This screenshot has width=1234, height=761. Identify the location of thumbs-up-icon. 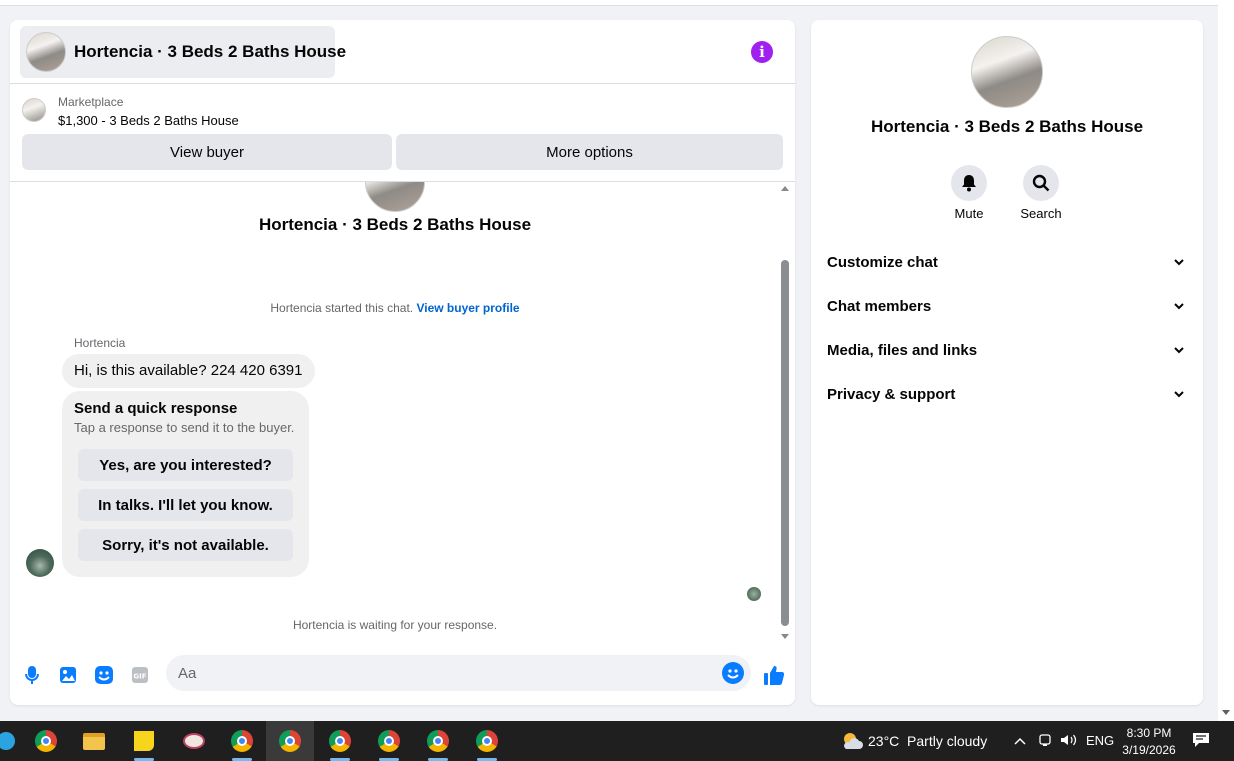
(774, 675).